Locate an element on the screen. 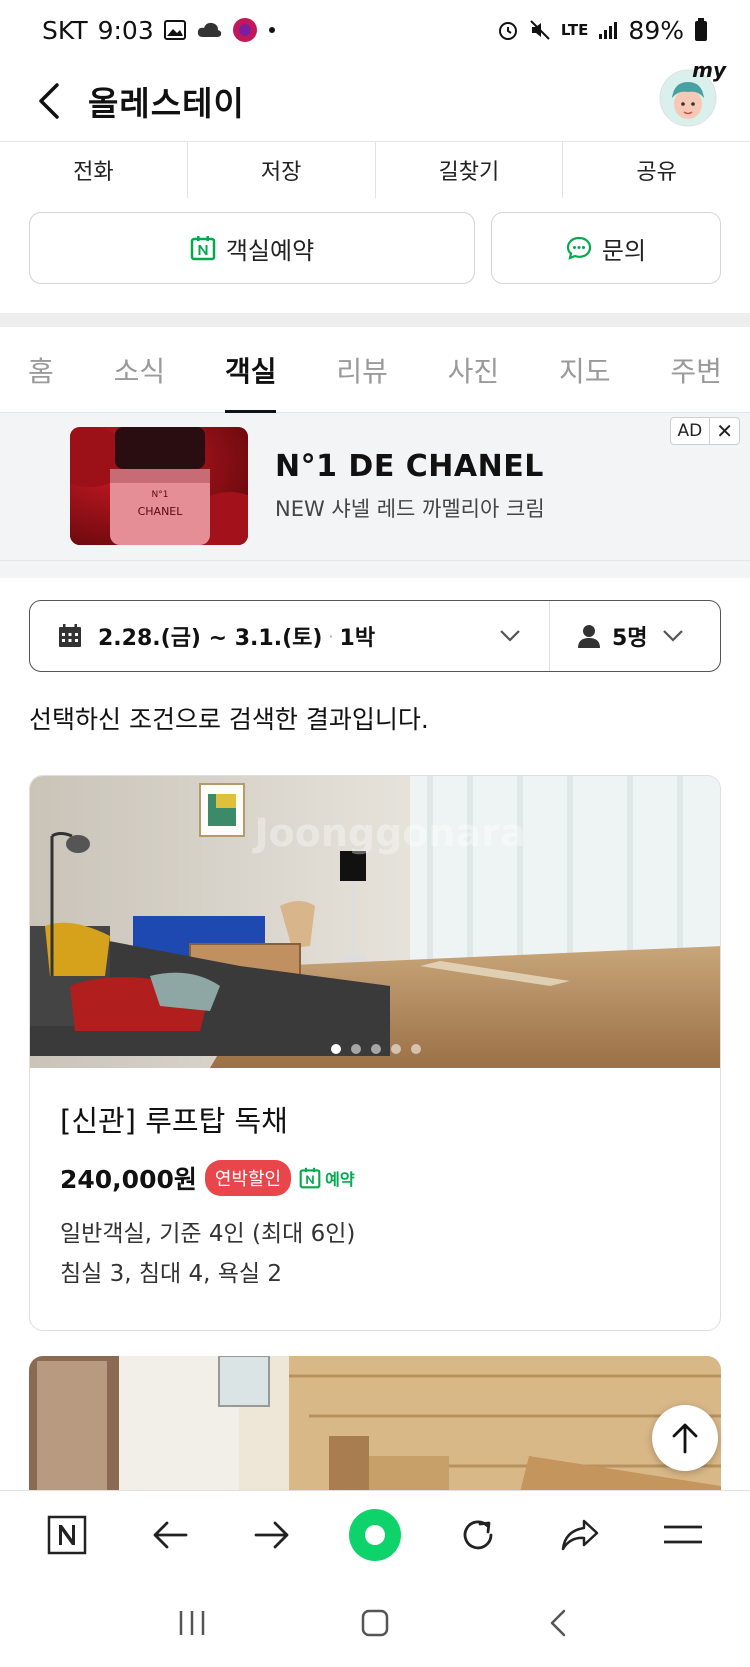 This screenshot has height=1667, width=750. section-divider is located at coordinates (375, 320).